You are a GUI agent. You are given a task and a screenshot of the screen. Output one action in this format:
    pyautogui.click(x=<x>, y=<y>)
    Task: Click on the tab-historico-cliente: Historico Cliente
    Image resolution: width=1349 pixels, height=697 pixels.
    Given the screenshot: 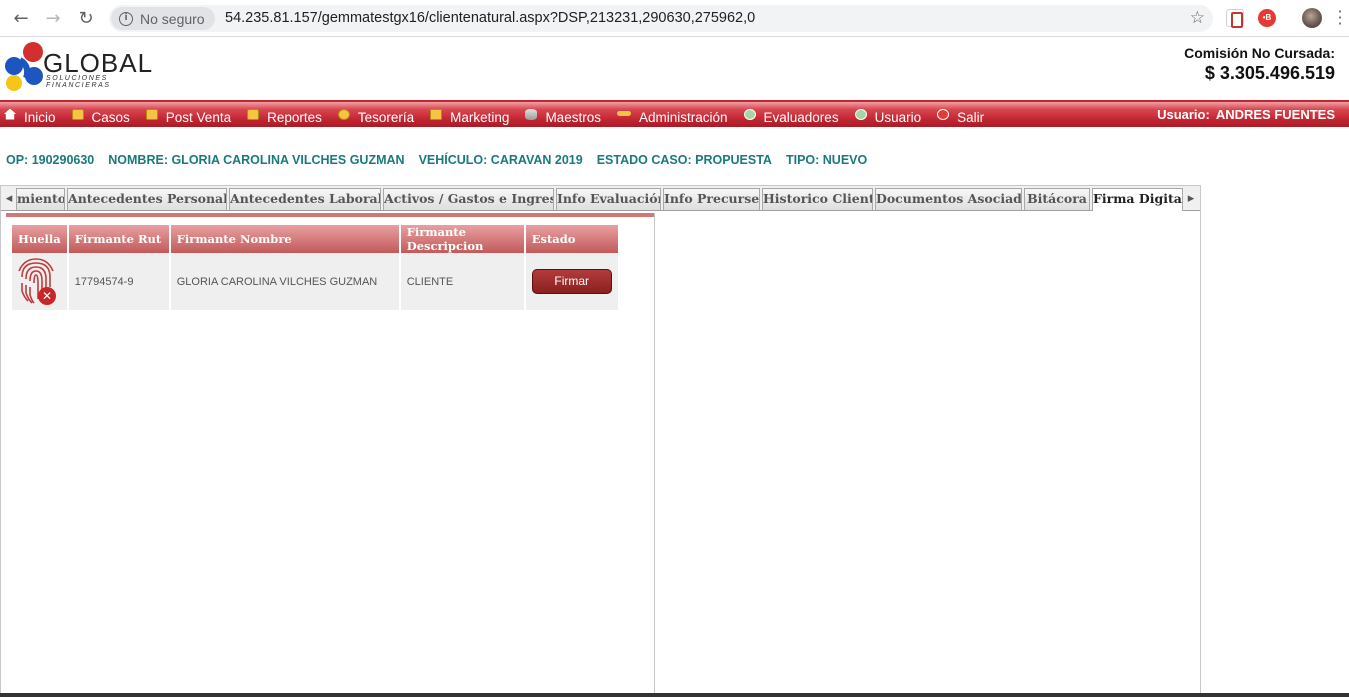 What is the action you would take?
    pyautogui.click(x=817, y=199)
    